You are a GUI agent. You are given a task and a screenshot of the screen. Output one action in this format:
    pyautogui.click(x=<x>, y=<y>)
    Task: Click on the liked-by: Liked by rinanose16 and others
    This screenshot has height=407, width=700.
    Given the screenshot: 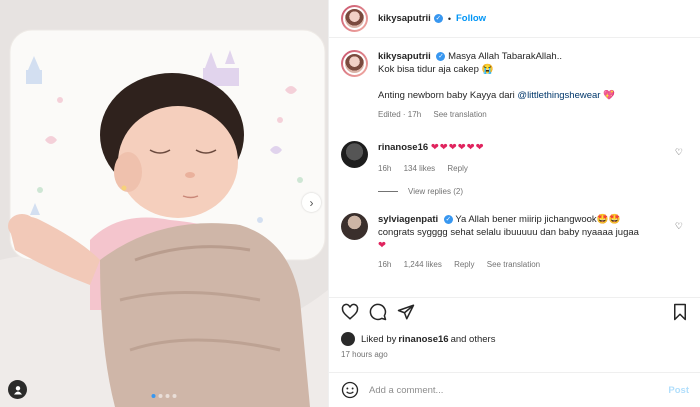 What is the action you would take?
    pyautogui.click(x=418, y=339)
    